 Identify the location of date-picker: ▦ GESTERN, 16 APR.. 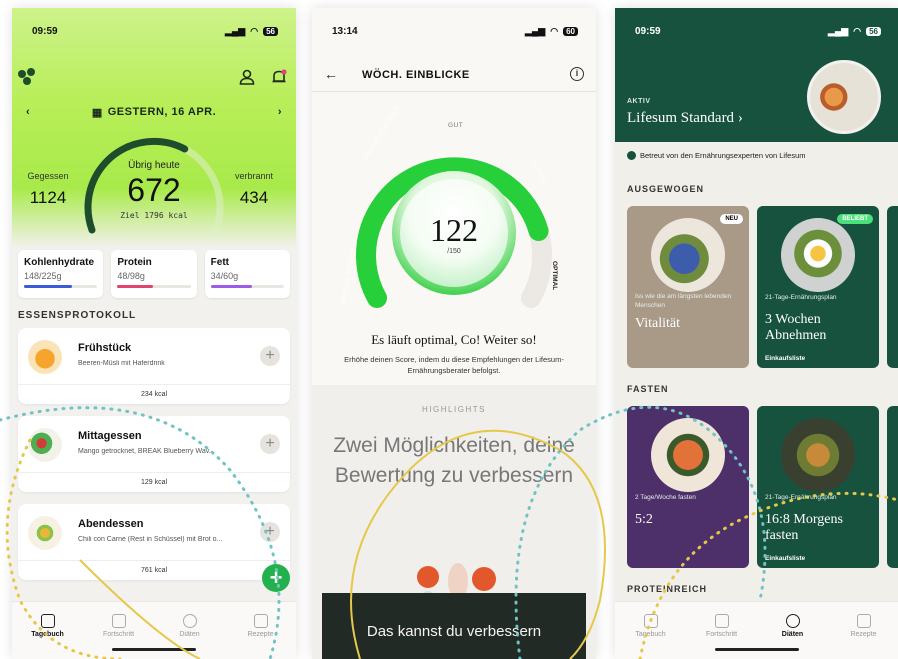
(154, 112).